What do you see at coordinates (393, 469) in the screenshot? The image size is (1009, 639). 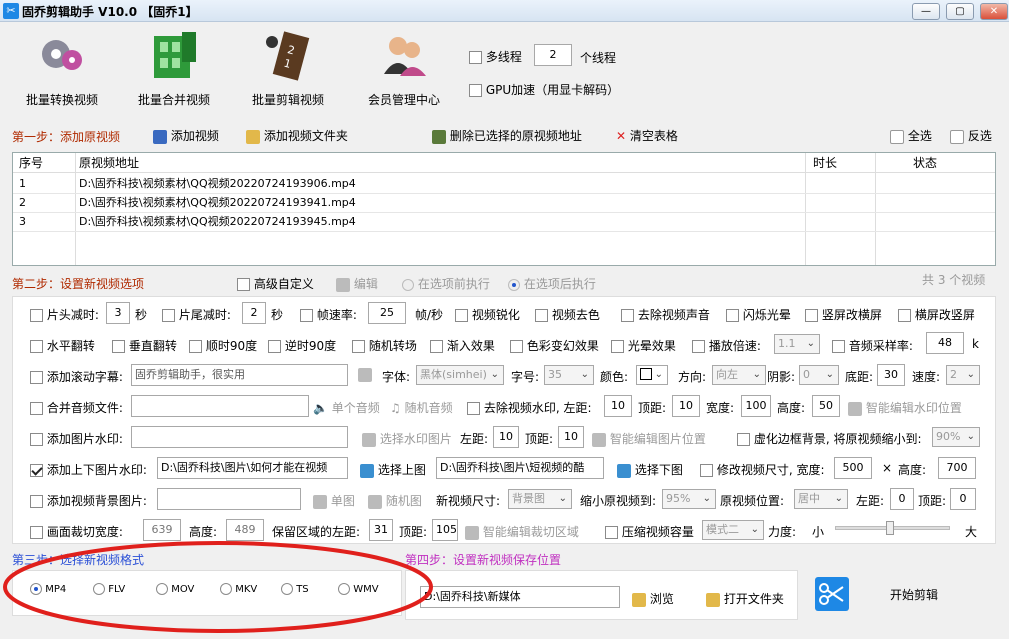 I see `select-top-image-button: 选择上图` at bounding box center [393, 469].